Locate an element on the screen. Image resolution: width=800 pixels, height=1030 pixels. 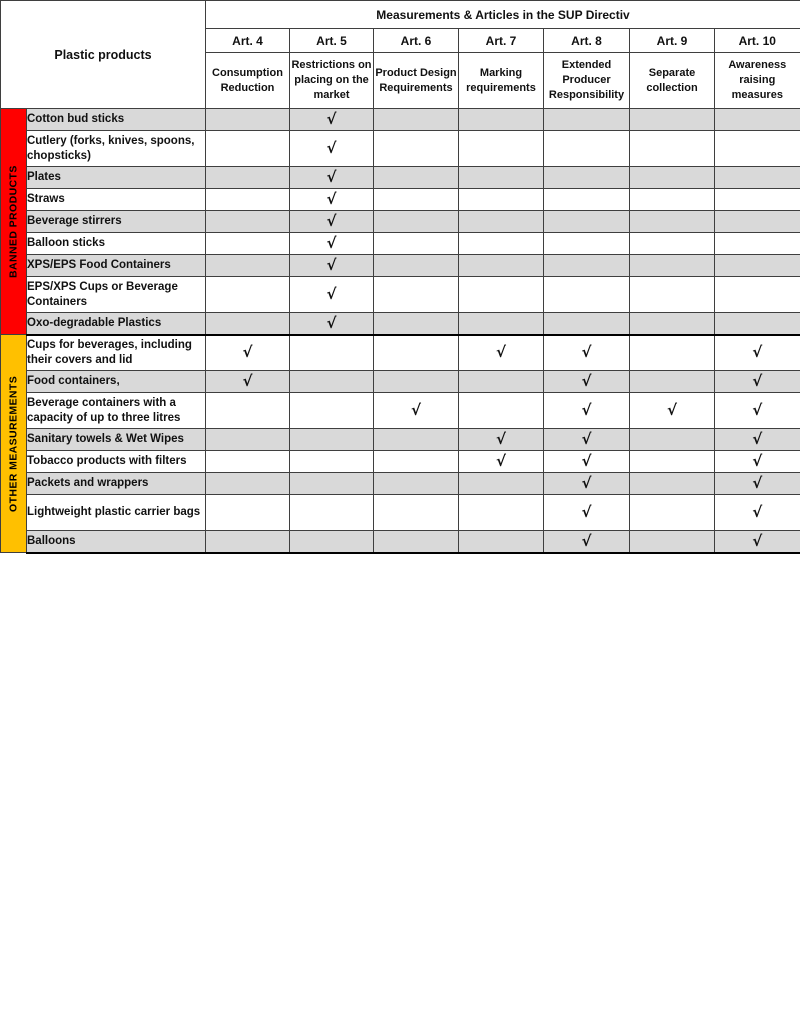
product-name-cell: Packets and wrappers is located at coordinates (116, 484).